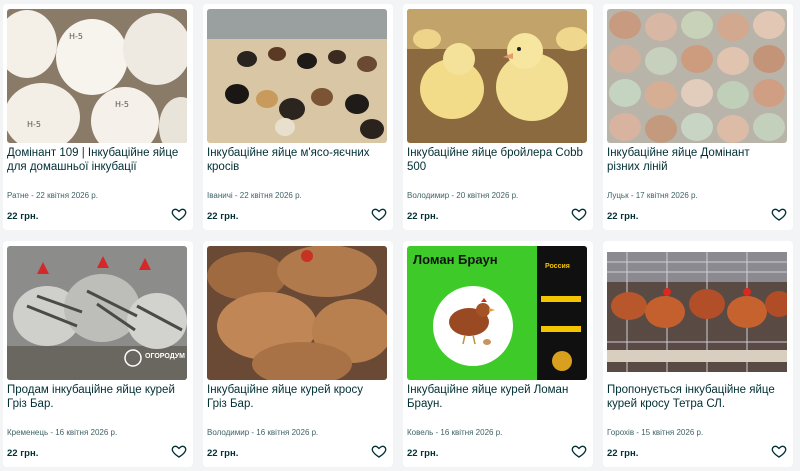  Describe the element at coordinates (95, 397) in the screenshot. I see `listing-title: Продам інкубаційне яйце курей Гріз Бар.` at that location.